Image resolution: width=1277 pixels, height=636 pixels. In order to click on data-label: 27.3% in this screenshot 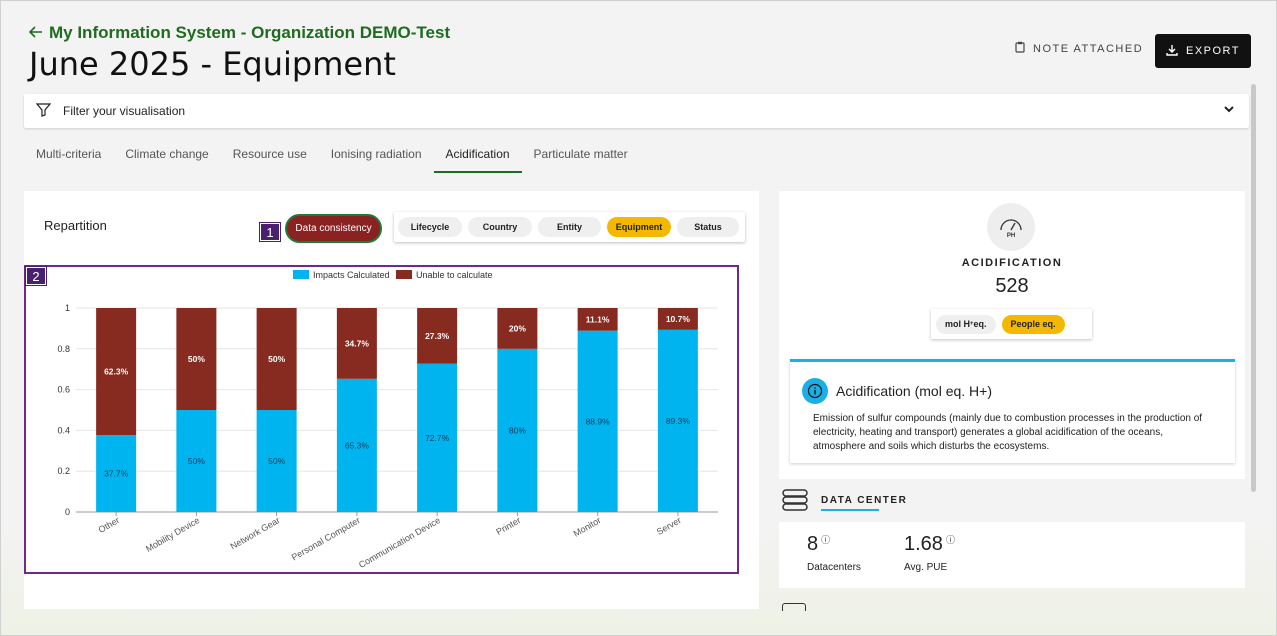, I will do `click(437, 336)`.